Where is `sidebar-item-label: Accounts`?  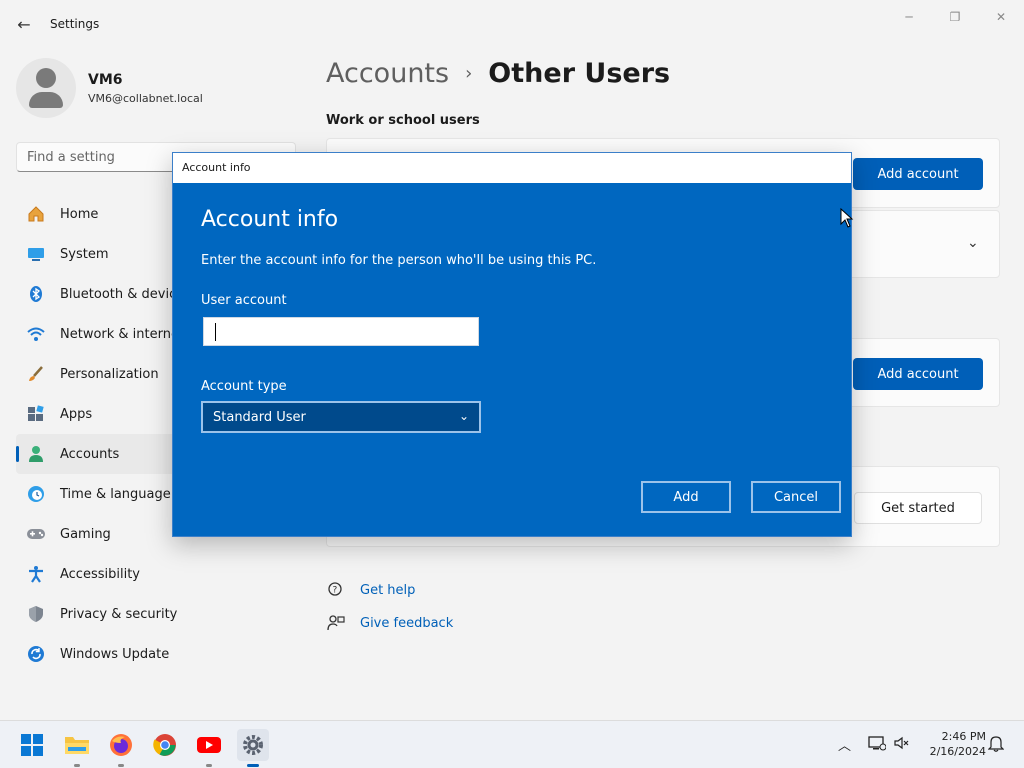 sidebar-item-label: Accounts is located at coordinates (90, 454).